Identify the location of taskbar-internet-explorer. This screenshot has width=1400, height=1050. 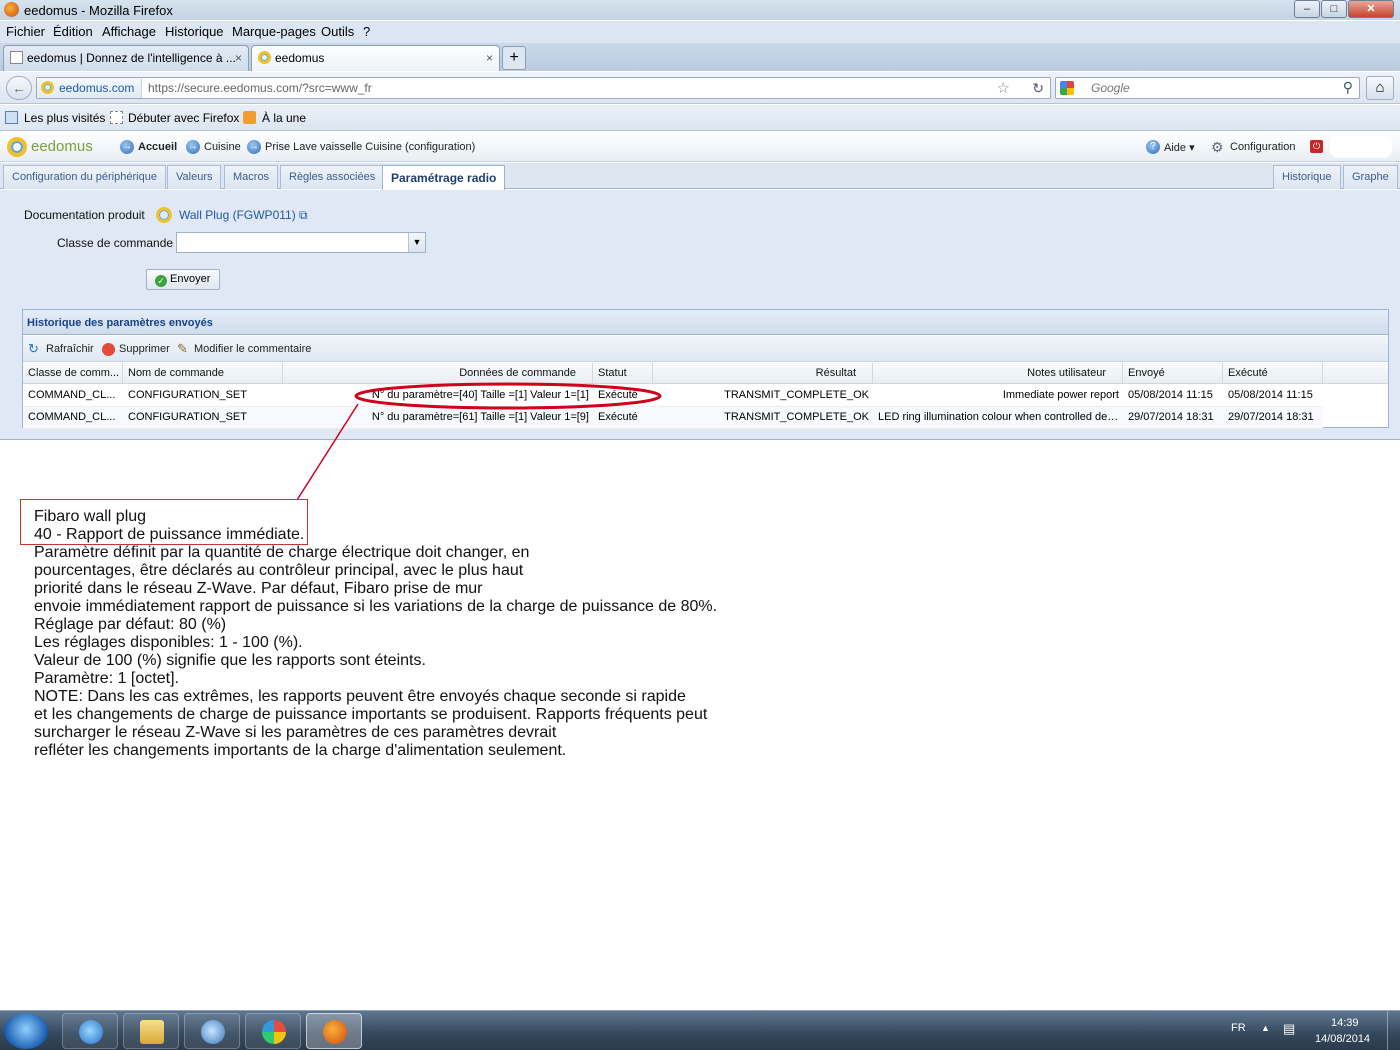
(90, 1031).